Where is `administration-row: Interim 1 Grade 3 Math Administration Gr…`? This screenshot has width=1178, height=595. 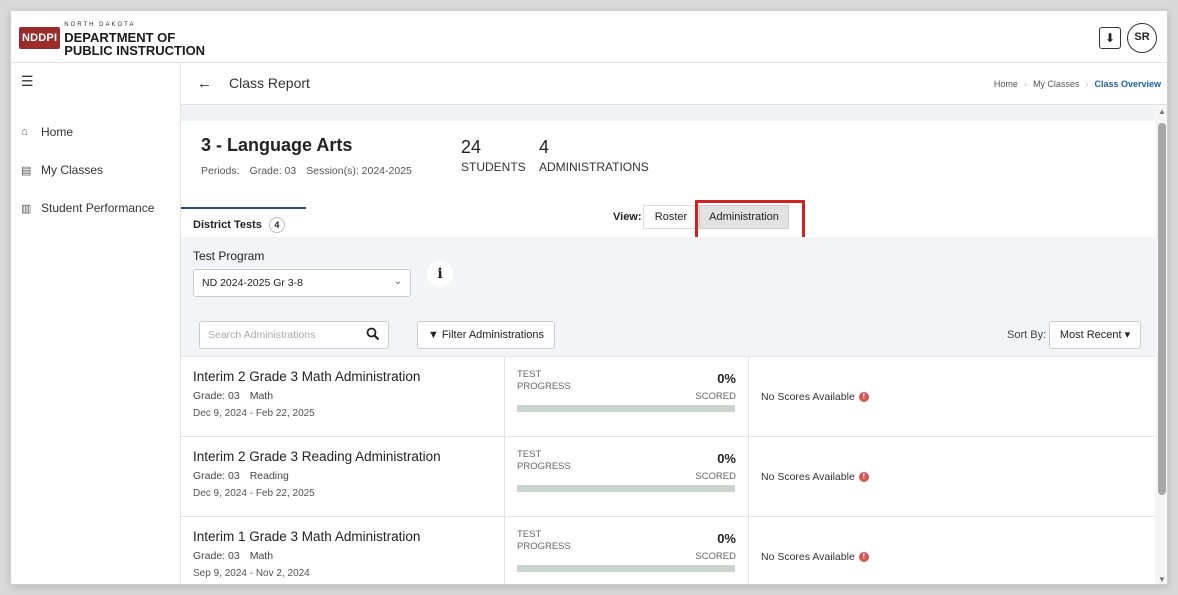
administration-row: Interim 1 Grade 3 Math Administration Gr… is located at coordinates (668, 550).